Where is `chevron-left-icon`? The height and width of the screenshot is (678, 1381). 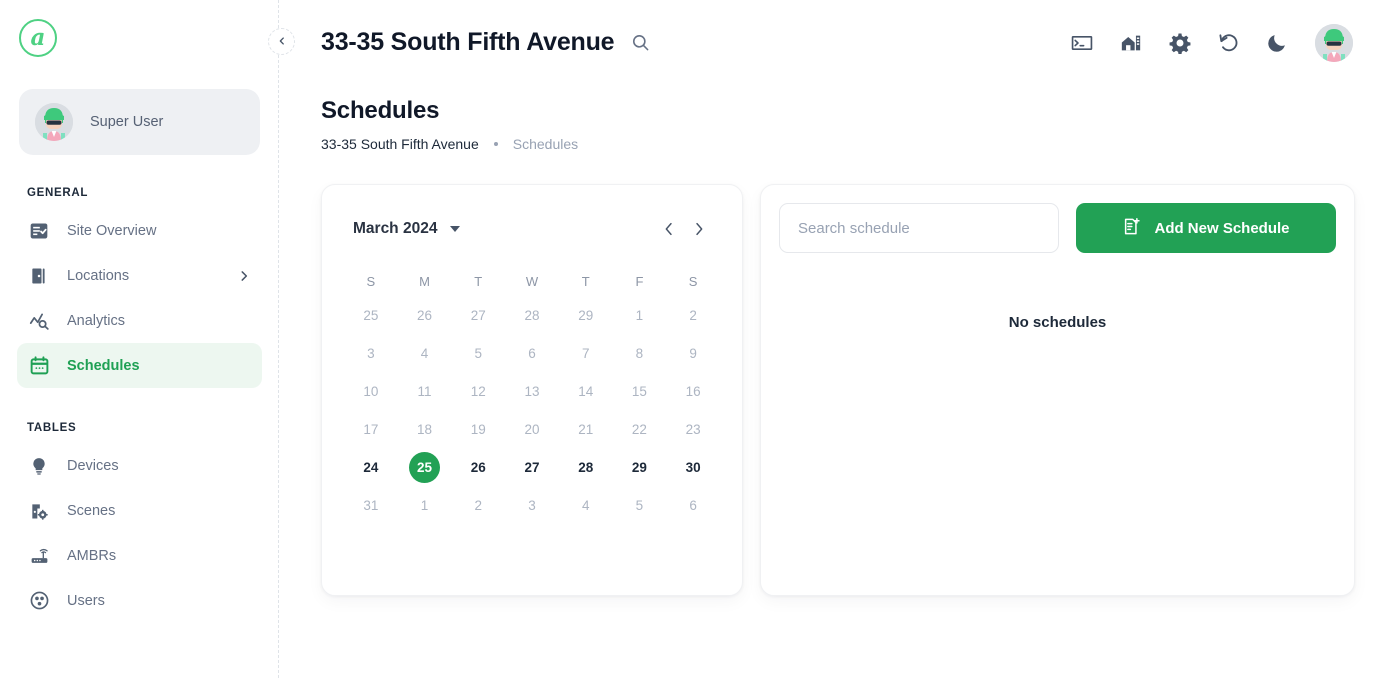
chevron-left-icon is located at coordinates (282, 42).